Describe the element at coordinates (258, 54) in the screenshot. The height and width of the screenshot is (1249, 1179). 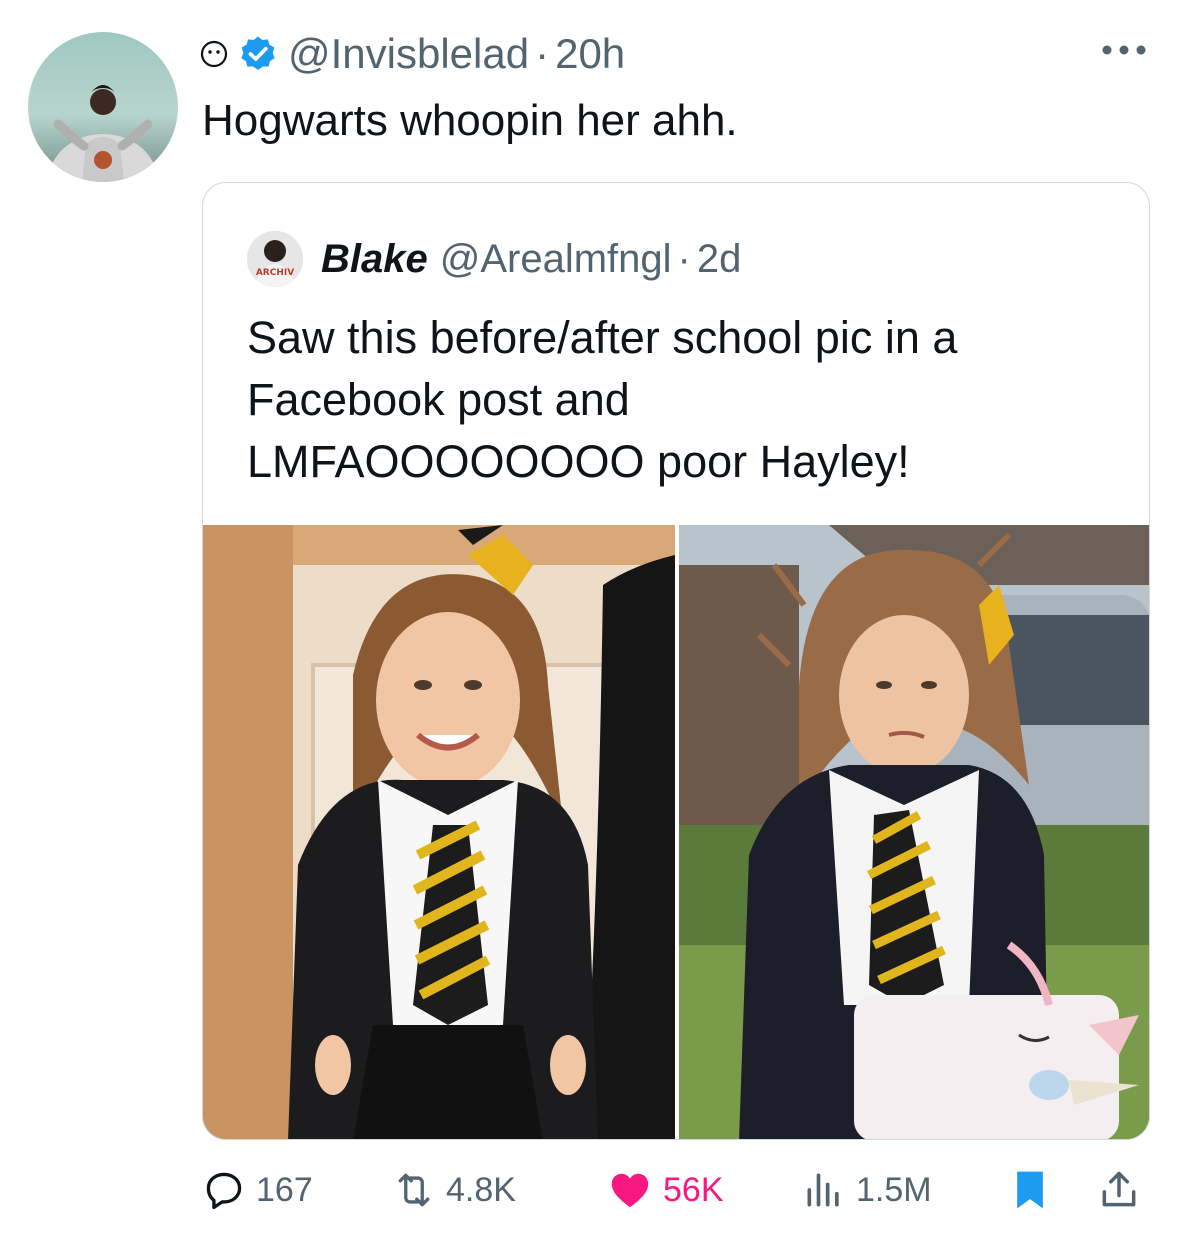
I see `verified-badge-icon` at that location.